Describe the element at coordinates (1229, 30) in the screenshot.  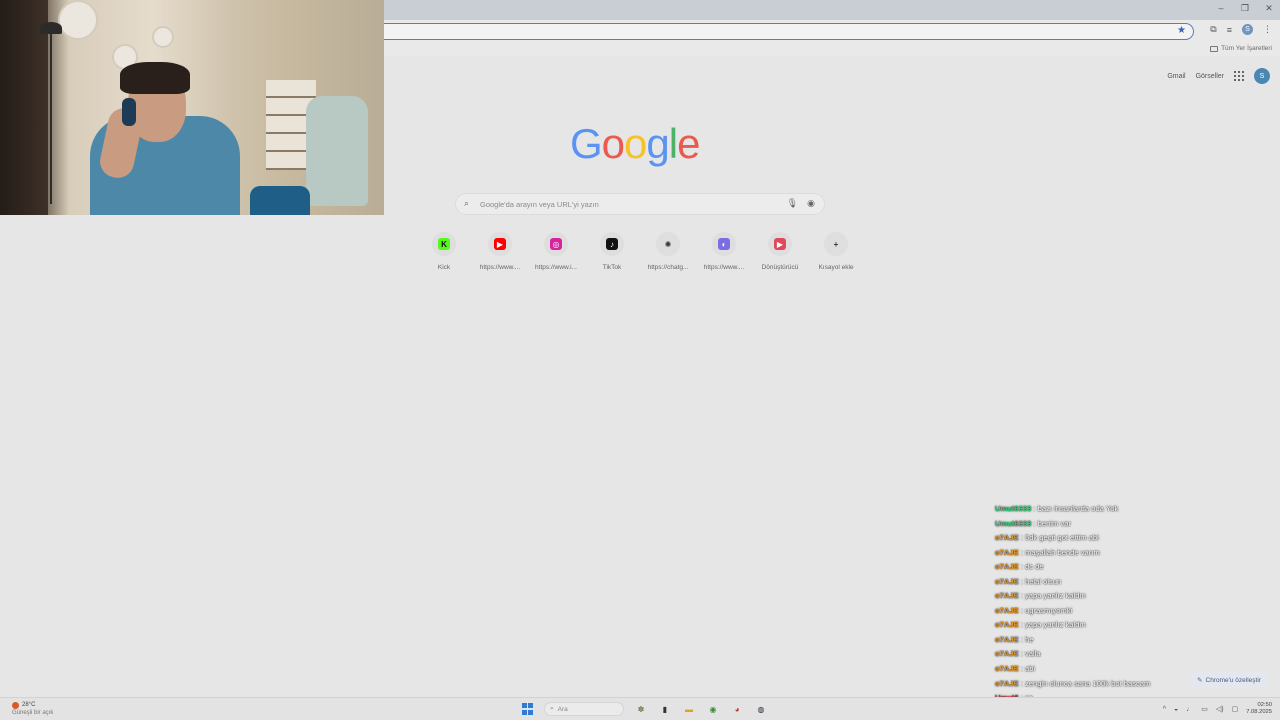
I see `media-controls-icon: ≡` at that location.